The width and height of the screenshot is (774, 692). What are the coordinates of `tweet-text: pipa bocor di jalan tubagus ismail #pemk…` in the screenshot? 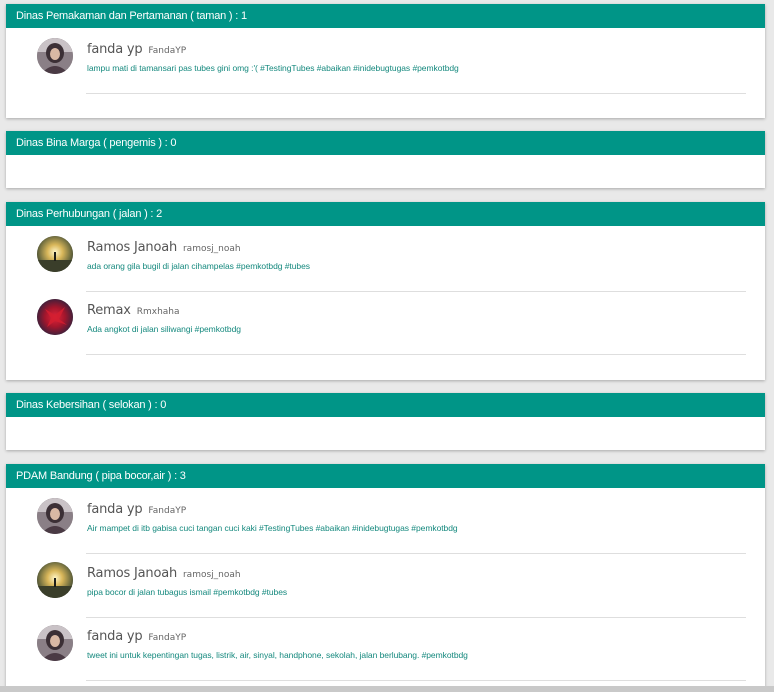 It's located at (187, 592).